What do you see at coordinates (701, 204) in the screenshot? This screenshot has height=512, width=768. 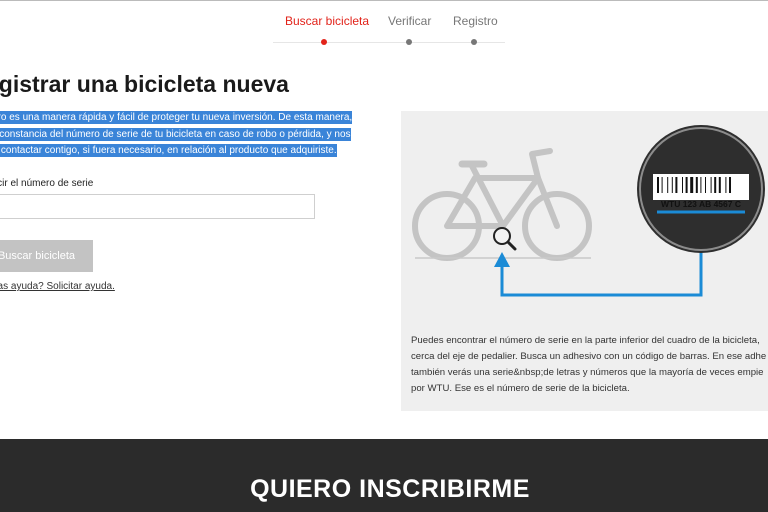 I see `serial-example-text: WTU 123 AB 4567 C` at bounding box center [701, 204].